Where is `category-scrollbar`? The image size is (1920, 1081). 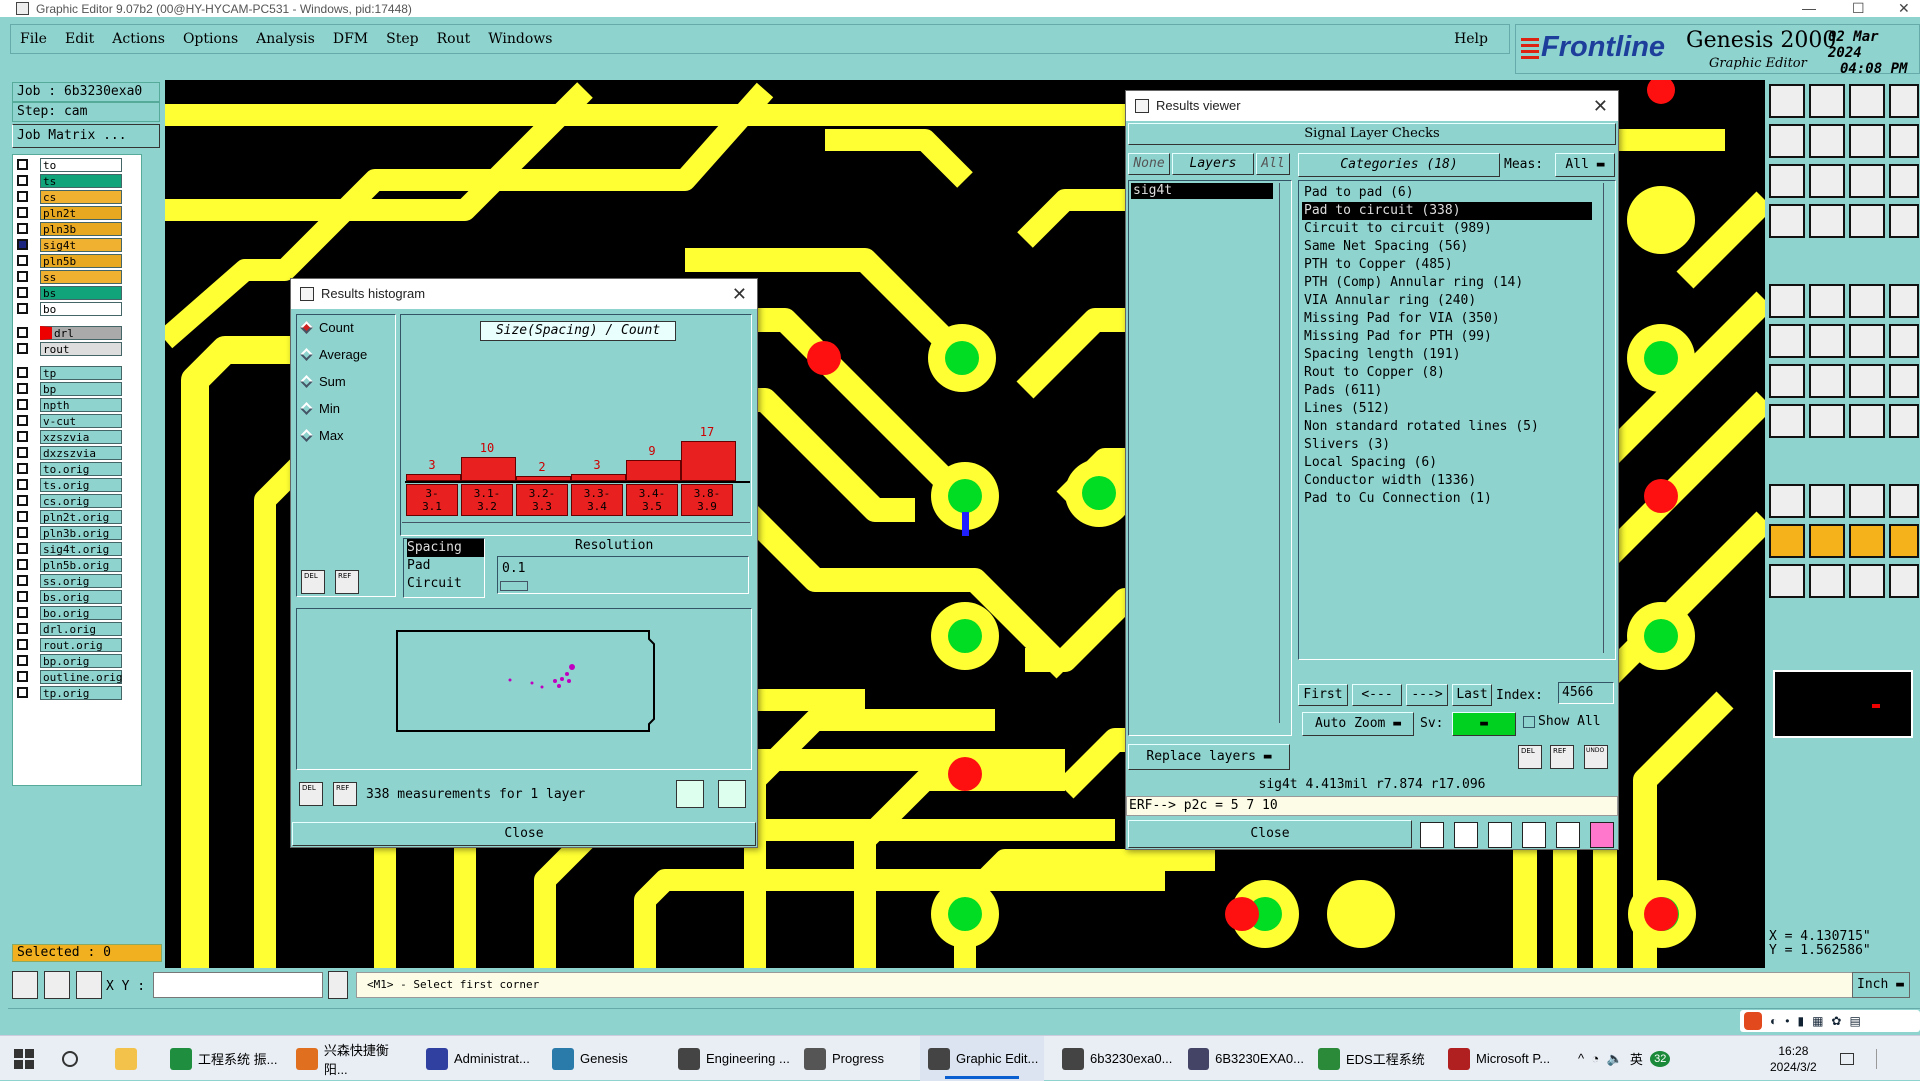
category-scrollbar is located at coordinates (1608, 418).